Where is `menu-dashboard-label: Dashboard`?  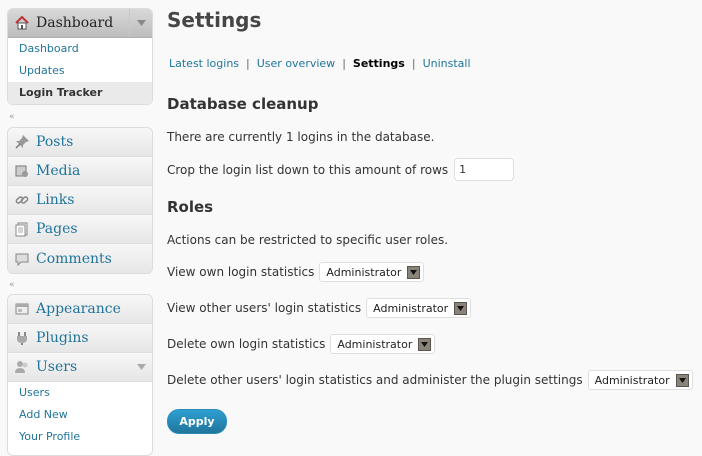
menu-dashboard-label: Dashboard is located at coordinates (75, 23).